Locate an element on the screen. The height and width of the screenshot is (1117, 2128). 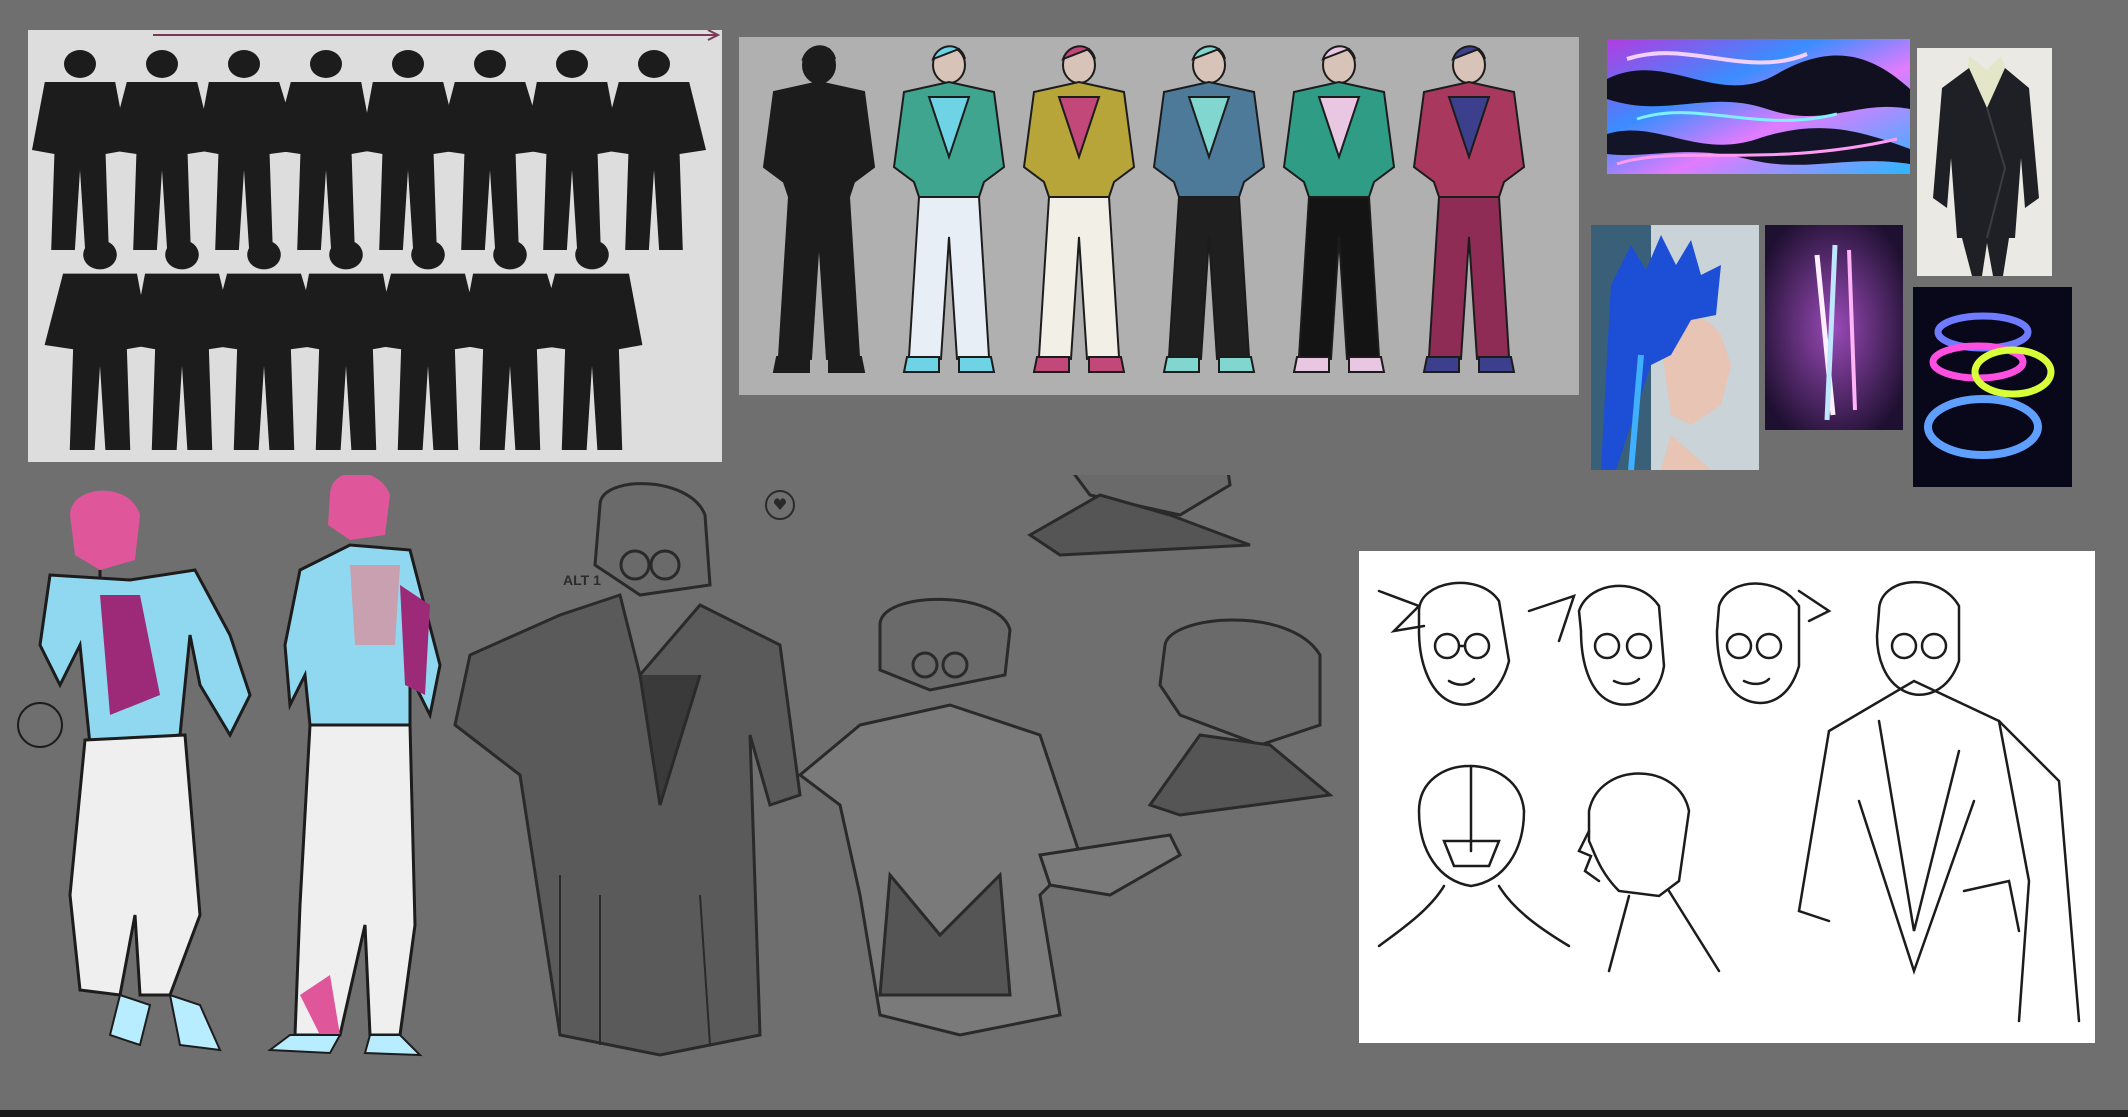
marble-swirl-image is located at coordinates (1758, 106).